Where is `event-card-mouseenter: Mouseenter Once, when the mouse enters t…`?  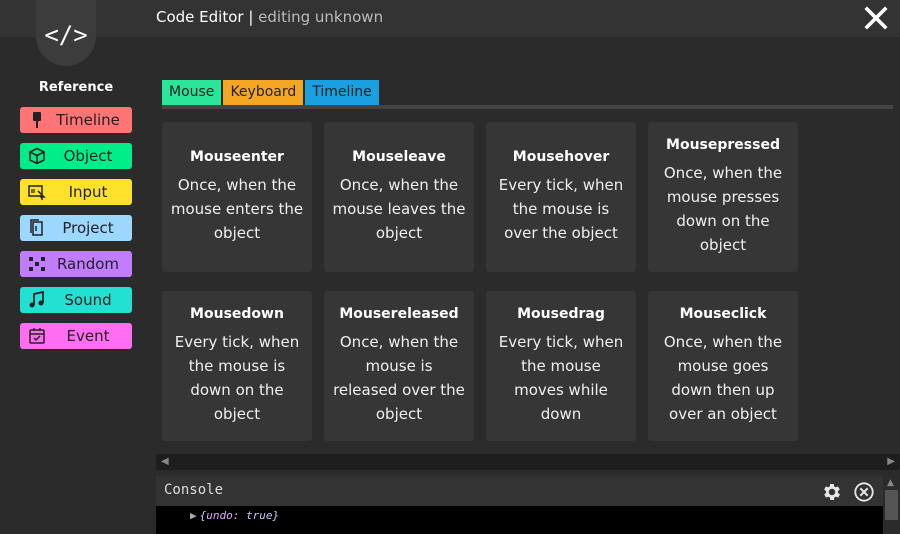
event-card-mouseenter: Mouseenter Once, when the mouse enters t… is located at coordinates (237, 197).